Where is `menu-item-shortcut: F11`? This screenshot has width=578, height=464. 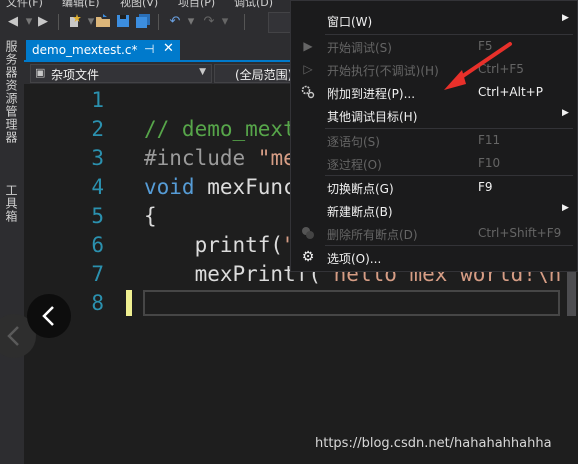
menu-item-shortcut: F11 is located at coordinates (489, 140).